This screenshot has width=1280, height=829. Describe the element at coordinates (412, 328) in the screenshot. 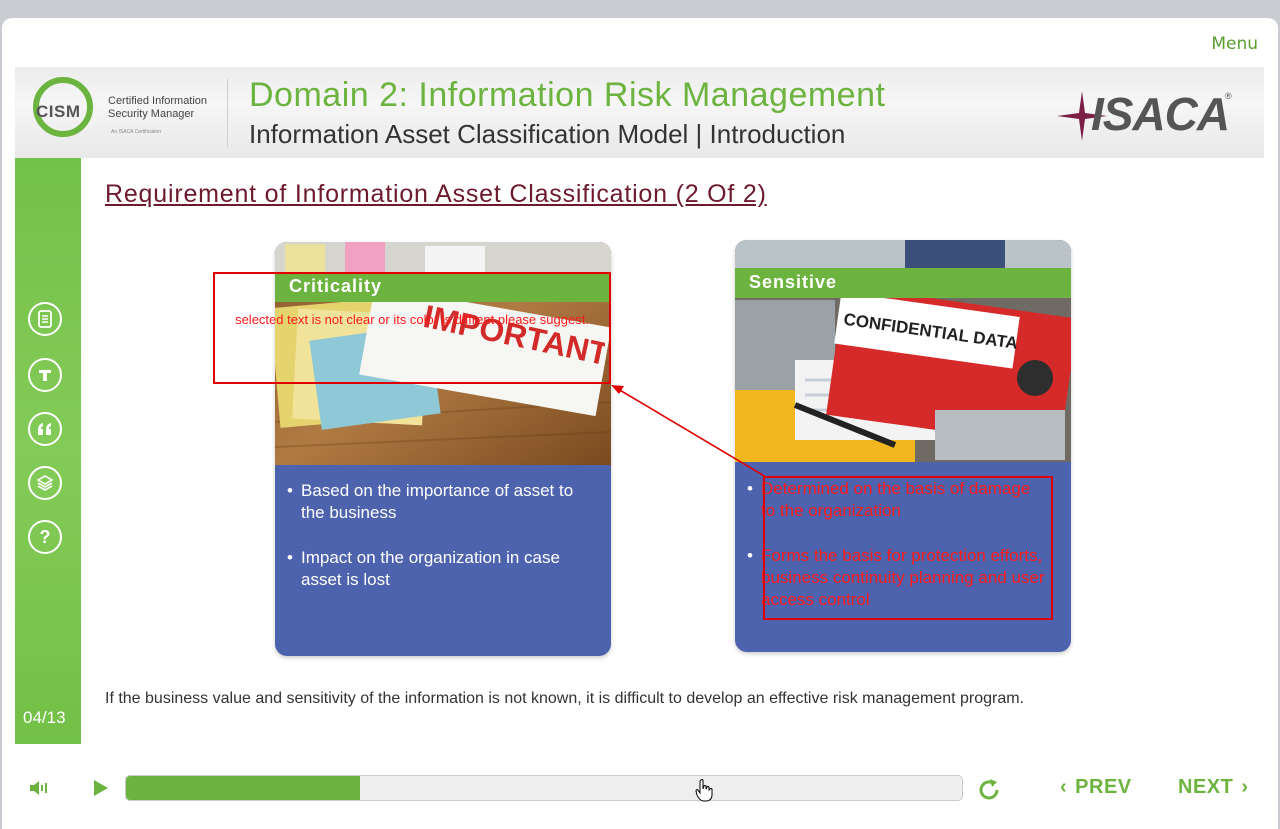

I see `annotation-box-criticality` at that location.